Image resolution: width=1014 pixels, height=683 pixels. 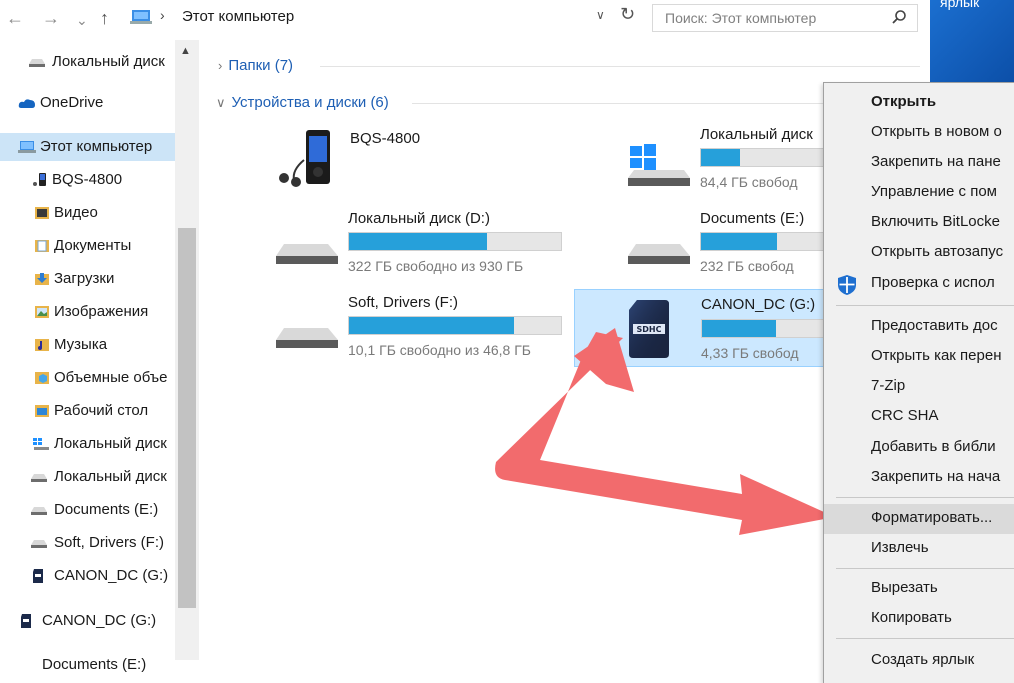 I want to click on menu-item-label: Проверка с испол, so click(x=933, y=282).